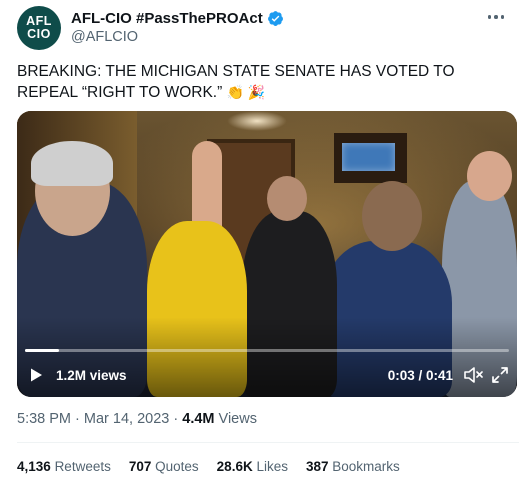 This screenshot has height=487, width=519. Describe the element at coordinates (126, 419) in the screenshot. I see `tweet-date: Mar 14, 2023` at that location.